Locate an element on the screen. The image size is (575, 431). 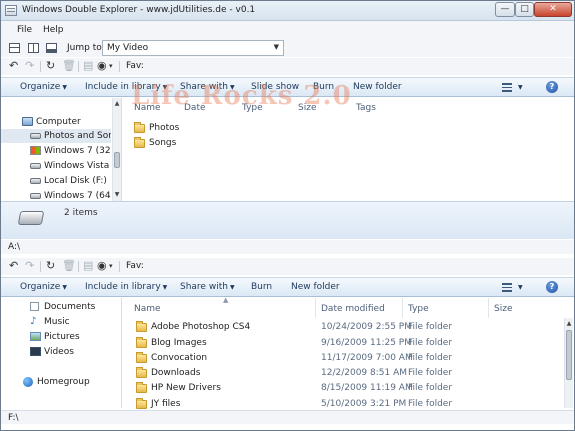
sort-indicator-icon: ▲ is located at coordinates (226, 300).